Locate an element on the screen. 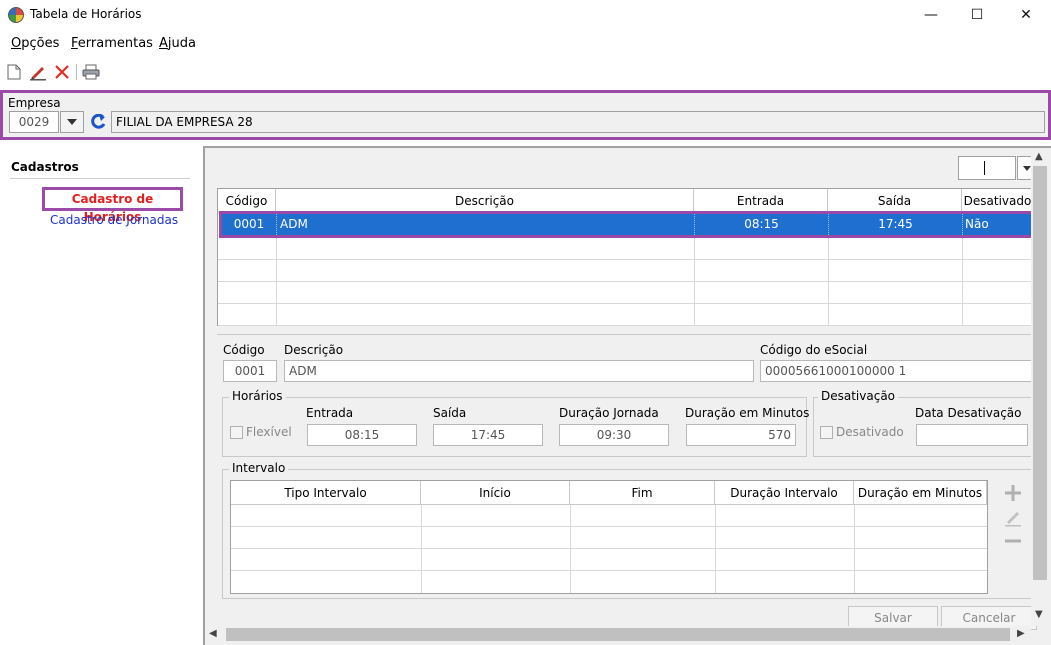 This screenshot has height=645, width=1051. edit-intervalo-icon is located at coordinates (1013, 517).